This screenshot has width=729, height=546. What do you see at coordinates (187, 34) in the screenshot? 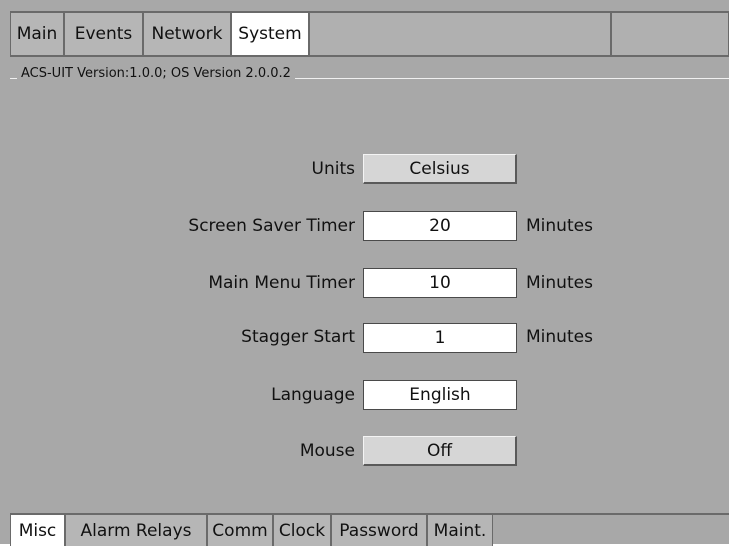
I see `tab-network: Network` at bounding box center [187, 34].